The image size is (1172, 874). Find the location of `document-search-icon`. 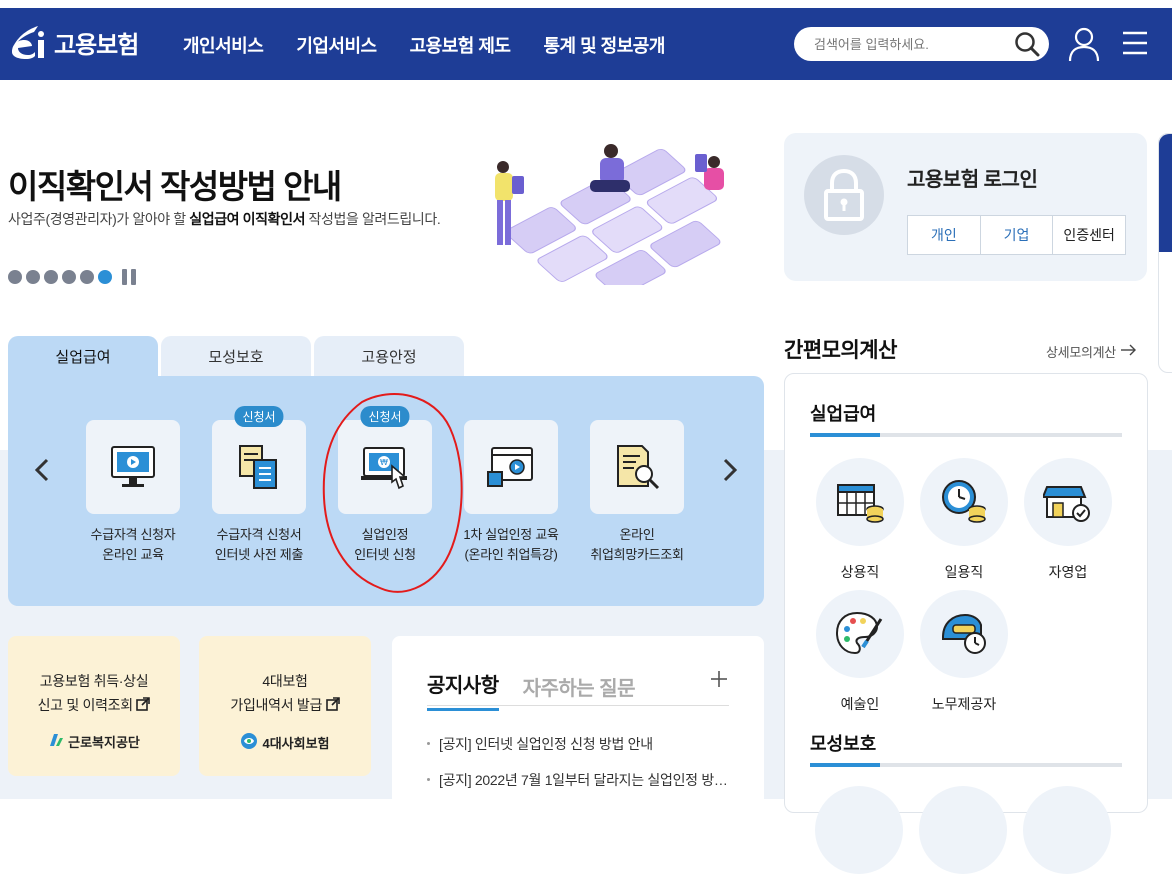

document-search-icon is located at coordinates (637, 467).